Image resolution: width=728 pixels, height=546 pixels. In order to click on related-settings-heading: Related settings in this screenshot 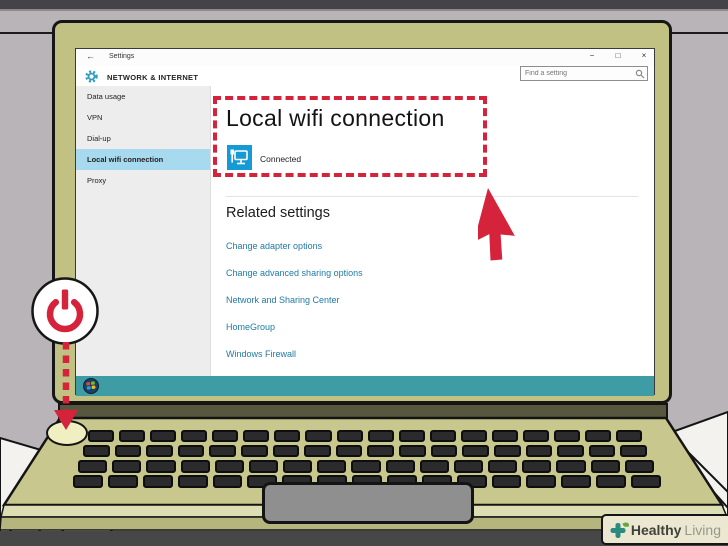, I will do `click(278, 213)`.